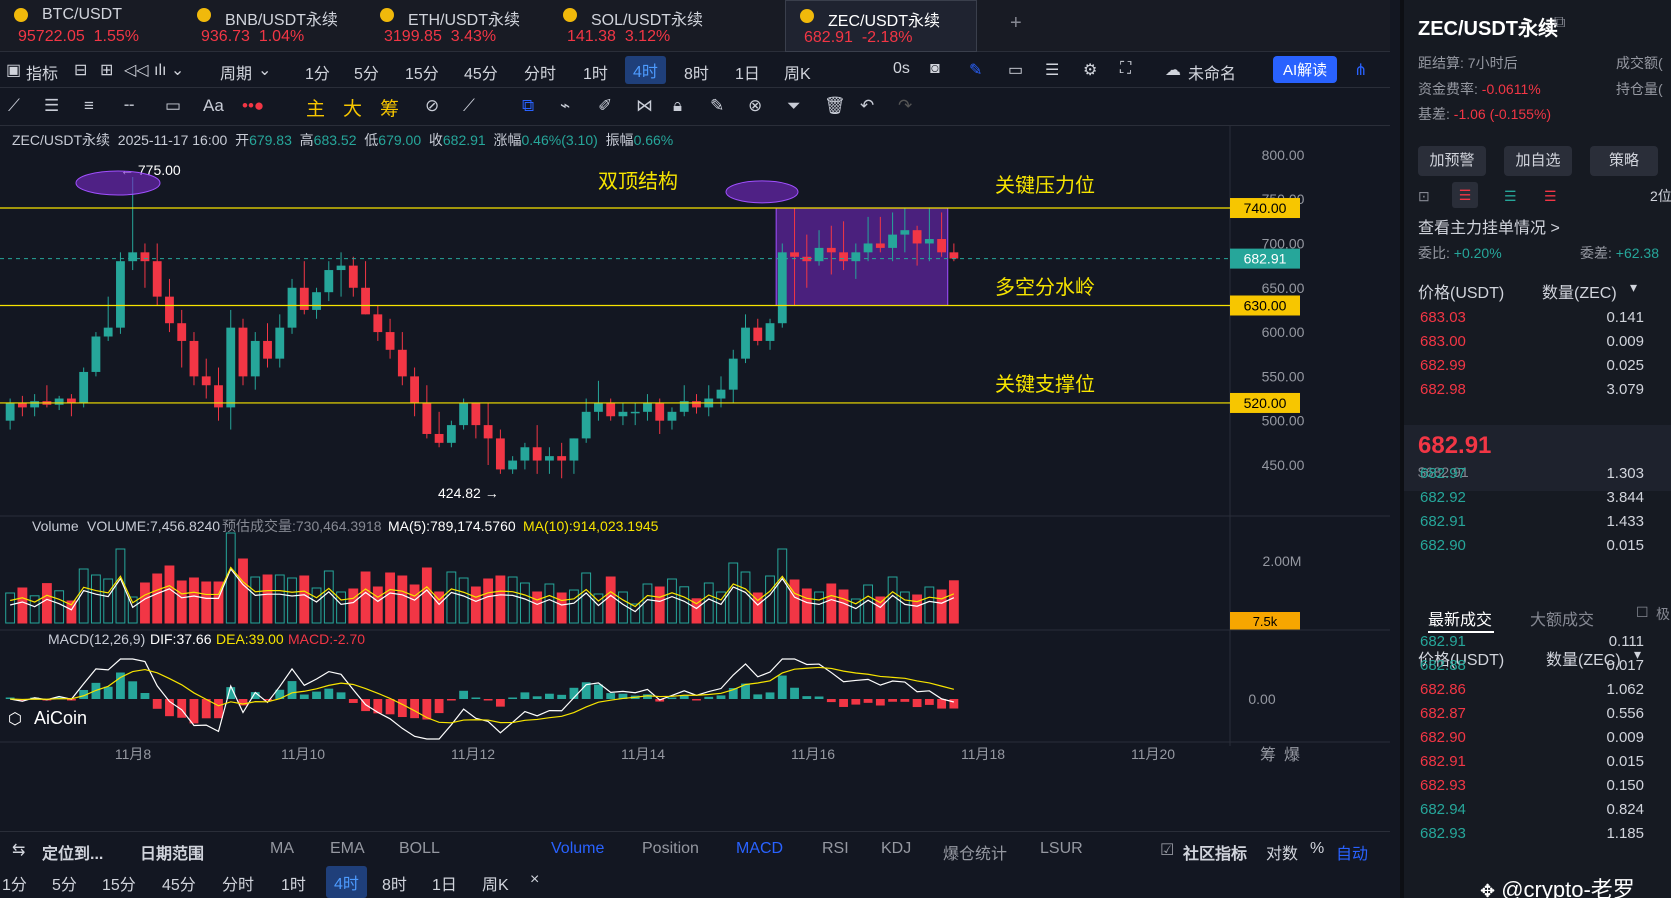 The width and height of the screenshot is (1671, 898). Describe the element at coordinates (444, 883) in the screenshot. I see `b-interval-1d: 1日` at that location.